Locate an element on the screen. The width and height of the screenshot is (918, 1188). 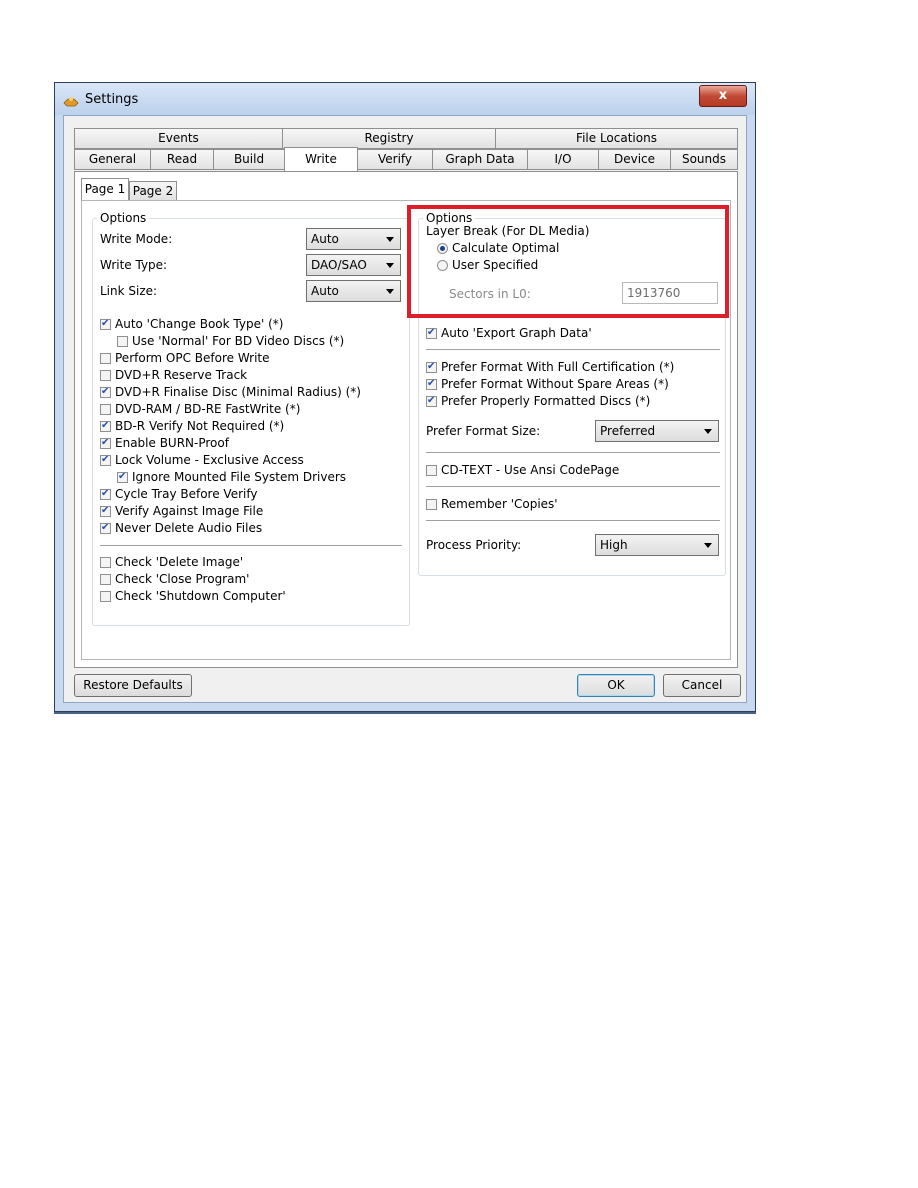
link-size-value: Auto is located at coordinates (325, 291).